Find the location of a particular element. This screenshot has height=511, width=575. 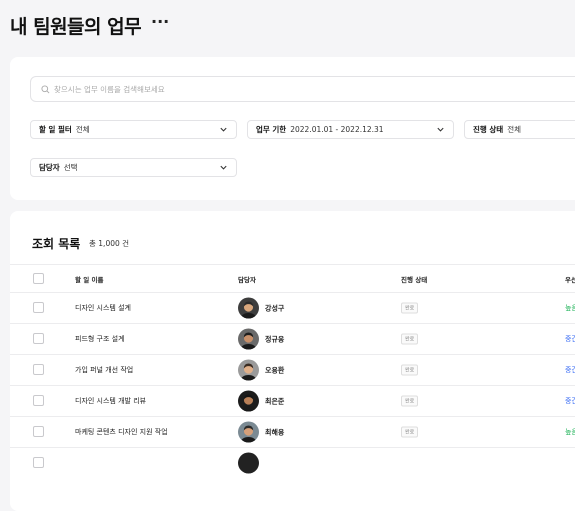

period-label: 업무 기한 is located at coordinates (271, 129).